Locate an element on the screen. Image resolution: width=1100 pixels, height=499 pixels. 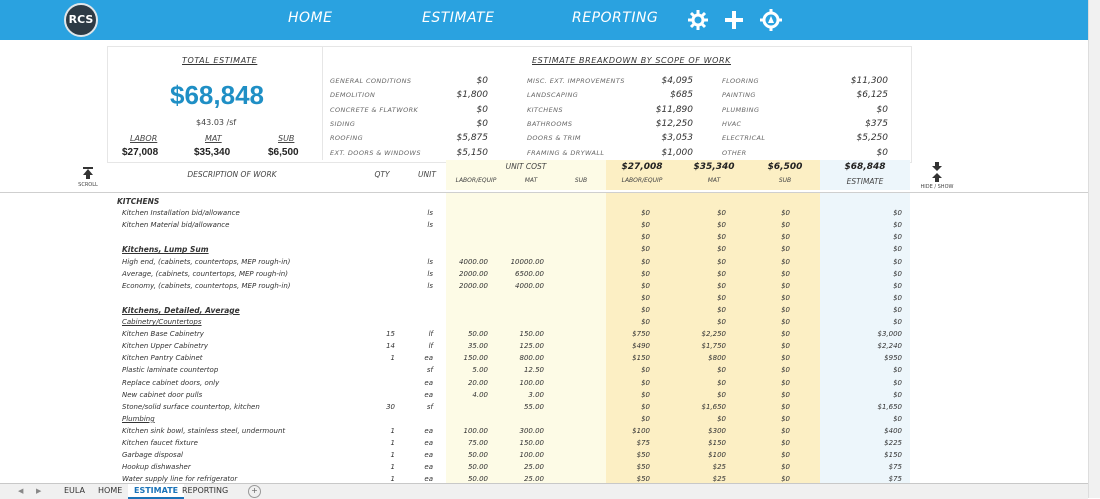
qty-cell: 15 is located at coordinates (380, 334).